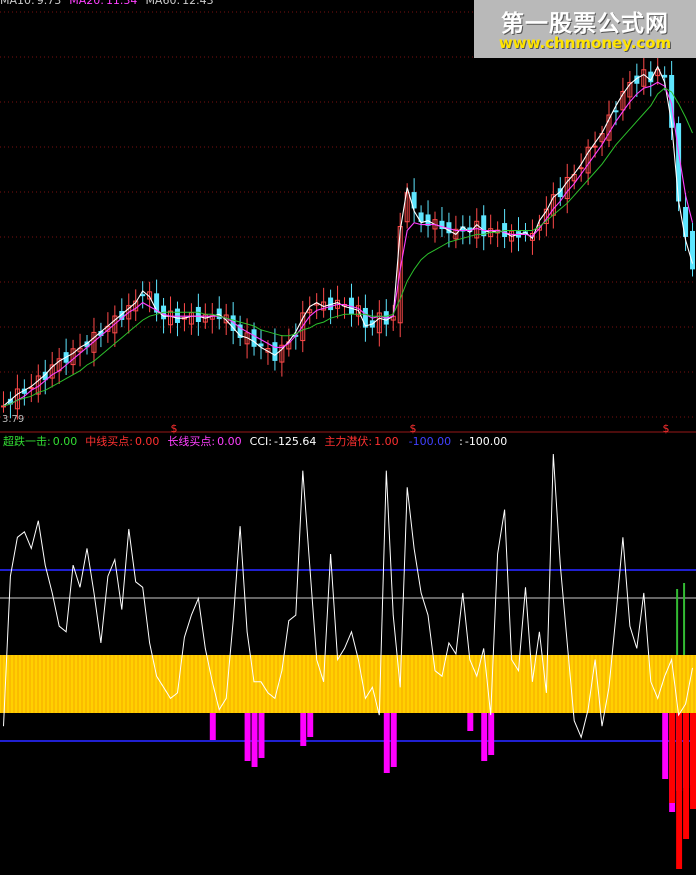  I want to click on indicator-legend-value: 1.00, so click(386, 441).